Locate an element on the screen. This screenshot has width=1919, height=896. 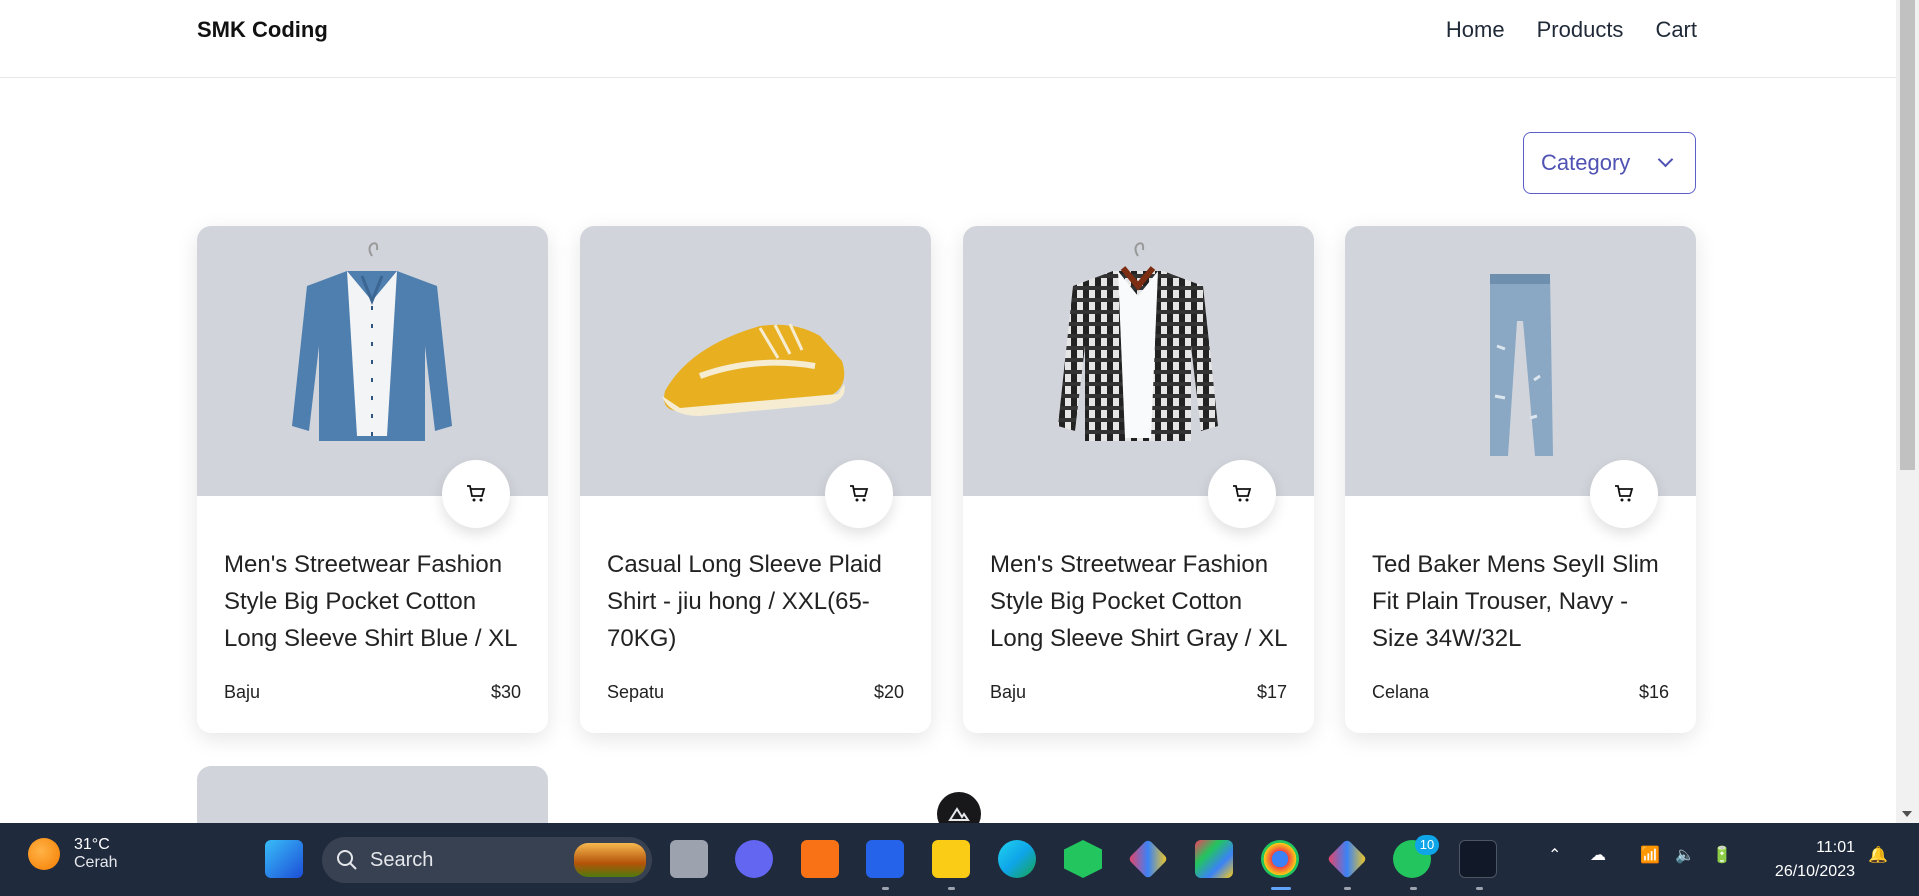
system-clock: 11:01 26/10/2023 is located at coordinates (1815, 860).